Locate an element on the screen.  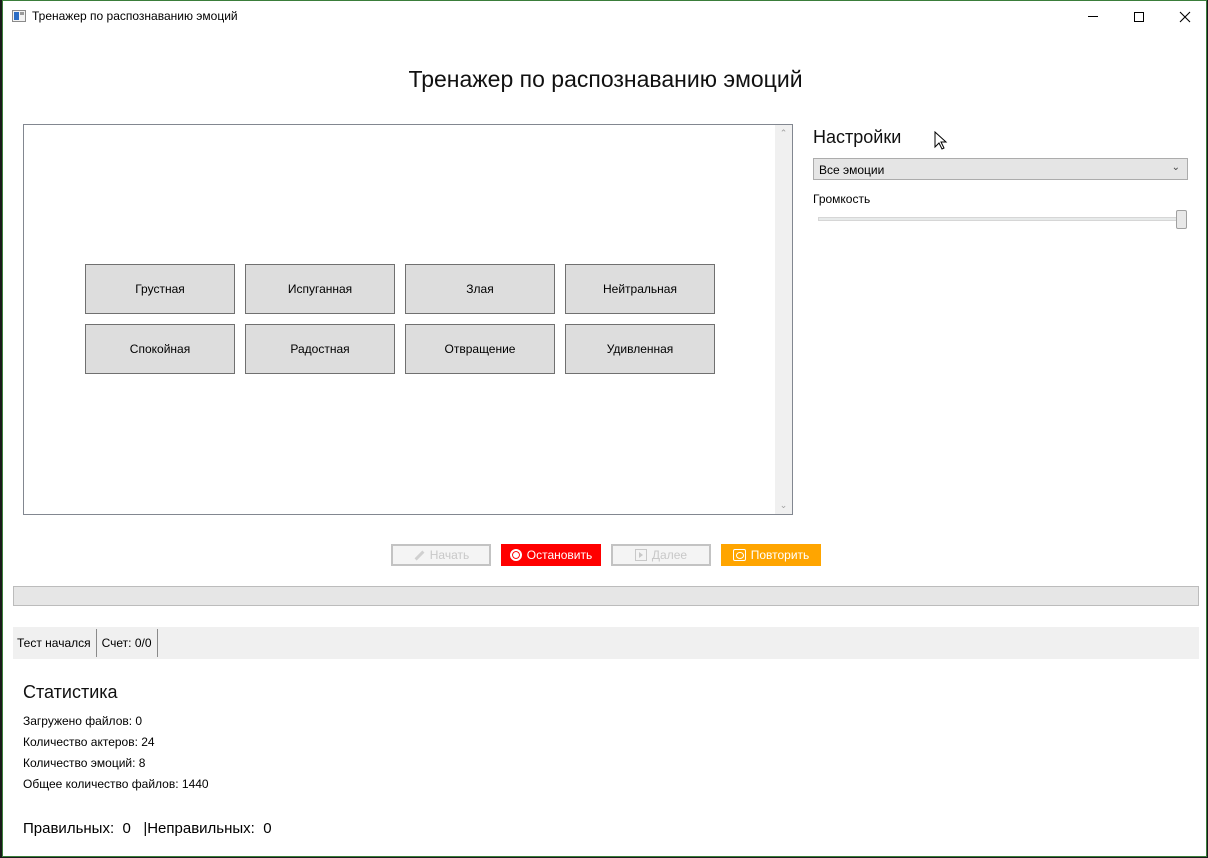
stop-icon is located at coordinates (515, 555).